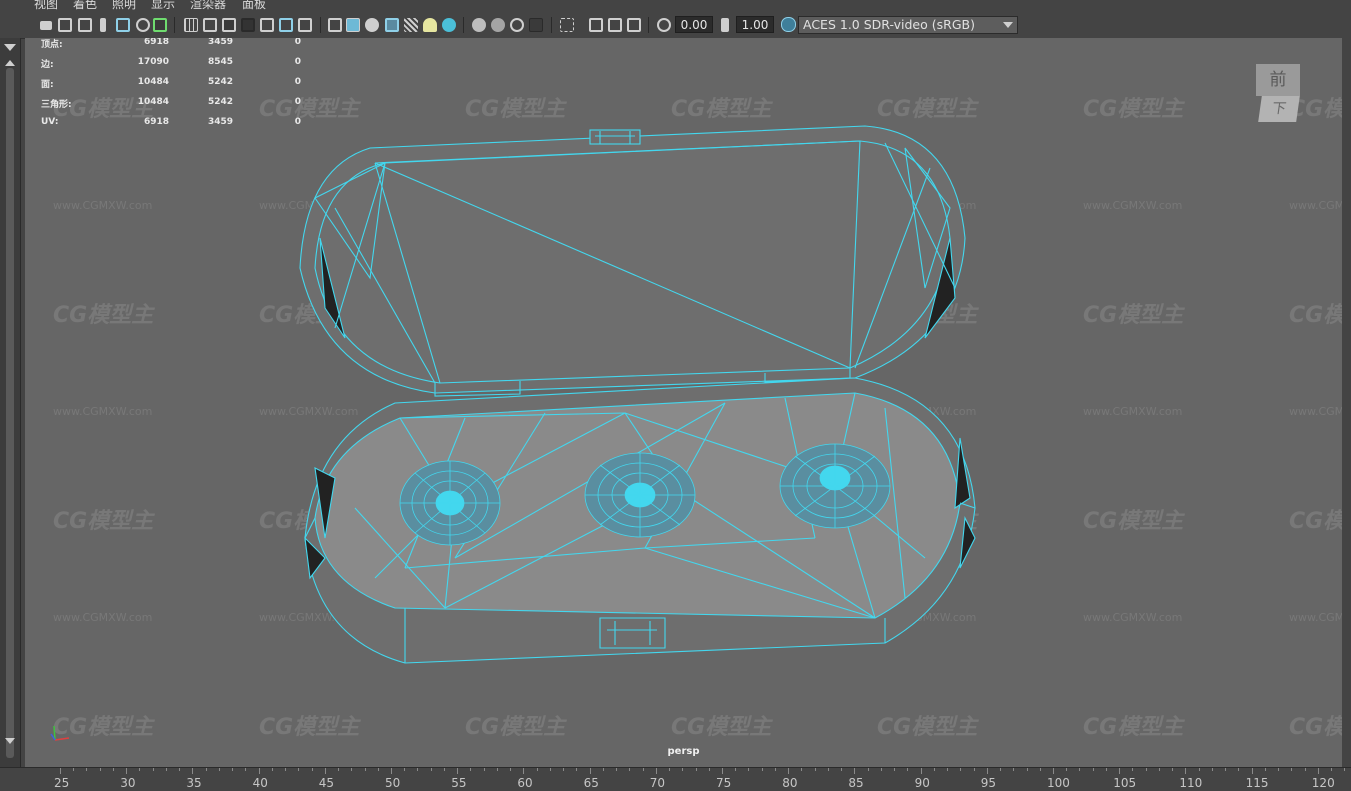 Image resolution: width=1351 pixels, height=791 pixels. Describe the element at coordinates (305, 25) in the screenshot. I see `safe-title-icon` at that location.